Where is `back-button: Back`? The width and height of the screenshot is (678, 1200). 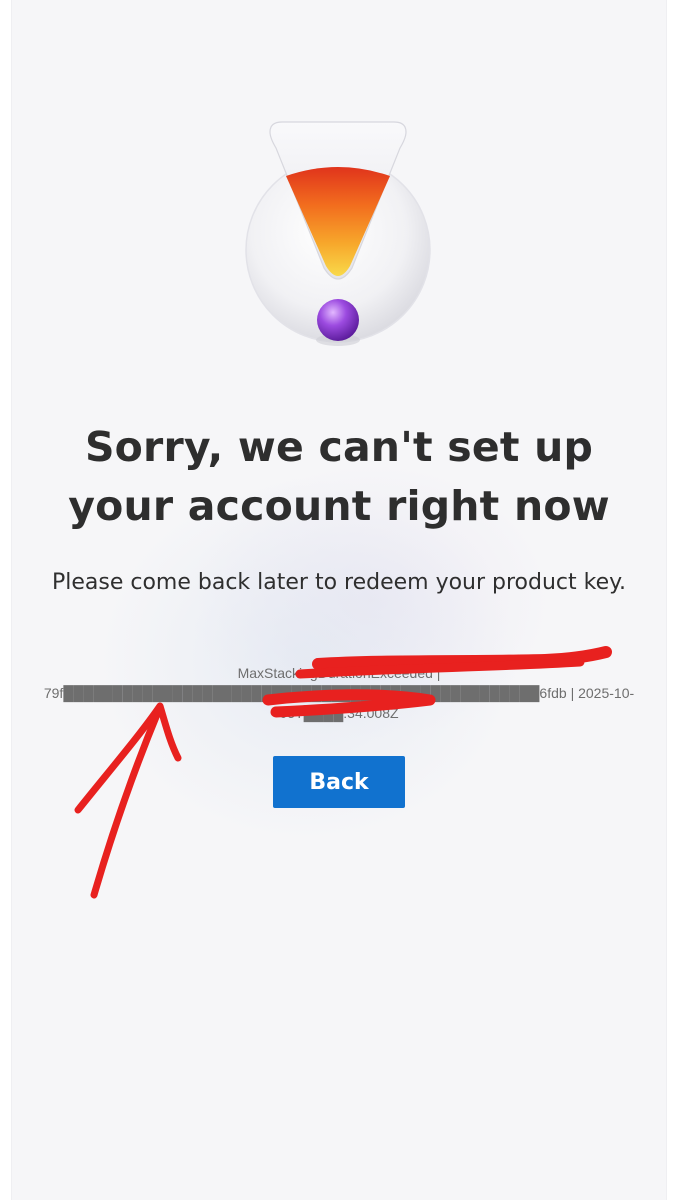
back-button: Back is located at coordinates (339, 782).